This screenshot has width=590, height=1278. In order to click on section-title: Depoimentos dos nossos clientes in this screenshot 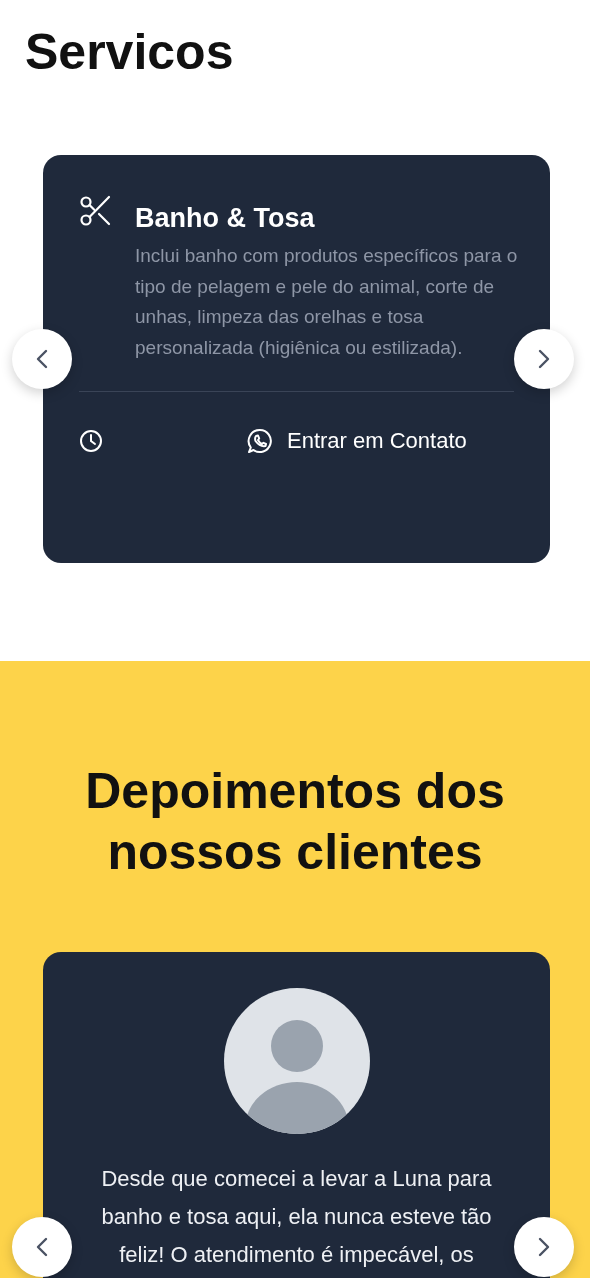, I will do `click(295, 822)`.